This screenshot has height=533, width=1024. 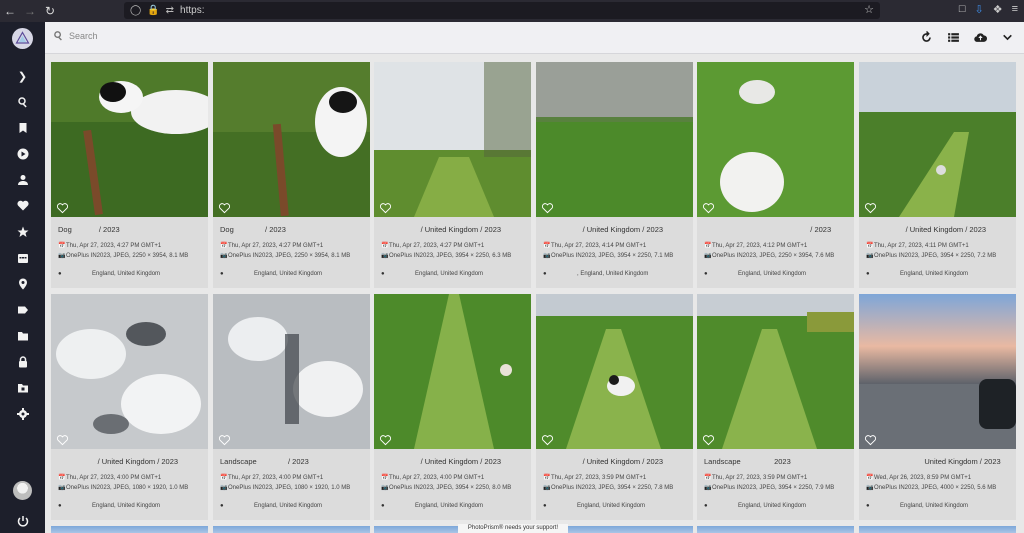 I want to click on private-lock-icon, so click(x=22, y=362).